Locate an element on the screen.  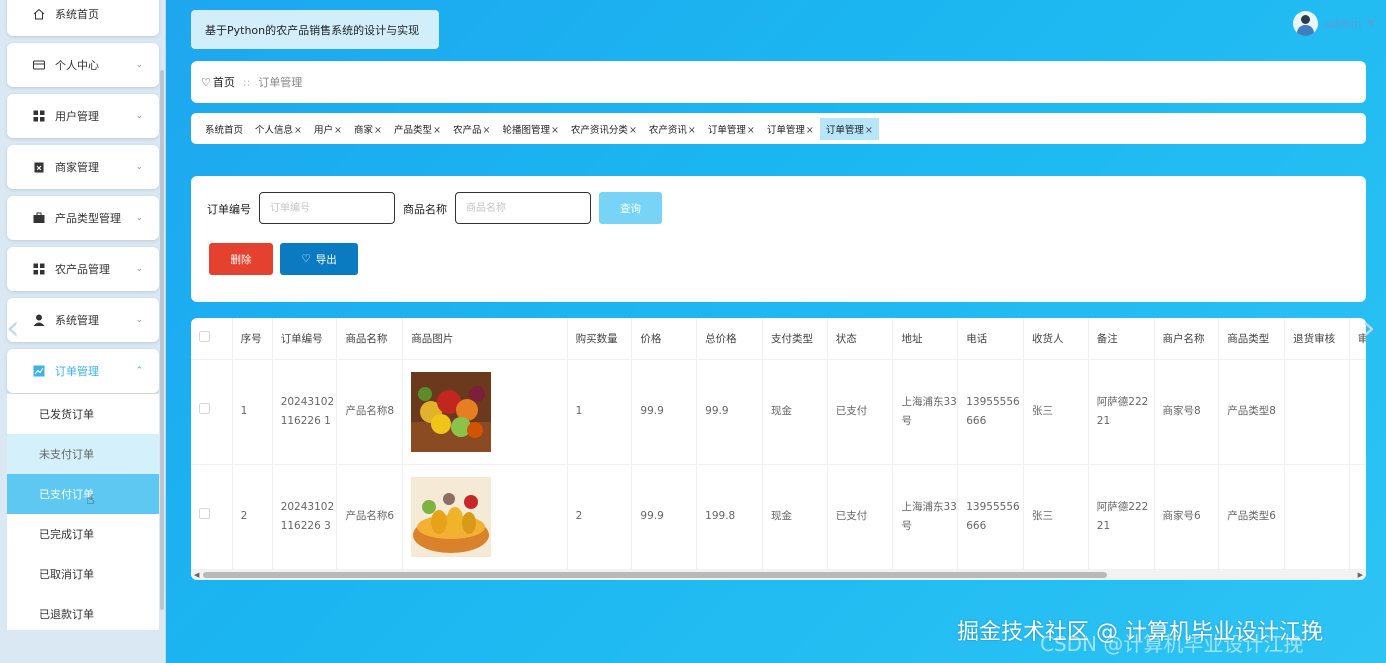
delete-button: 删除 is located at coordinates (241, 259).